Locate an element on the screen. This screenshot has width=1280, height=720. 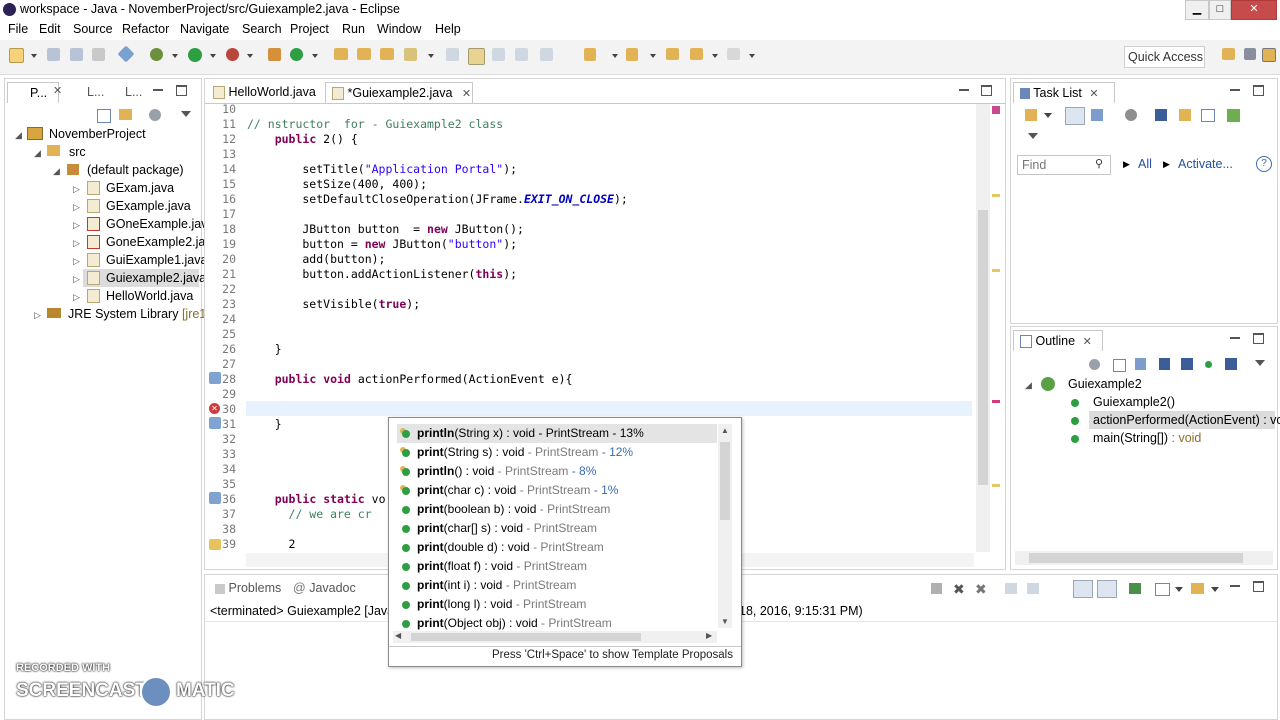
tree-item-file: GoneExample2.jav is located at coordinates (159, 242).